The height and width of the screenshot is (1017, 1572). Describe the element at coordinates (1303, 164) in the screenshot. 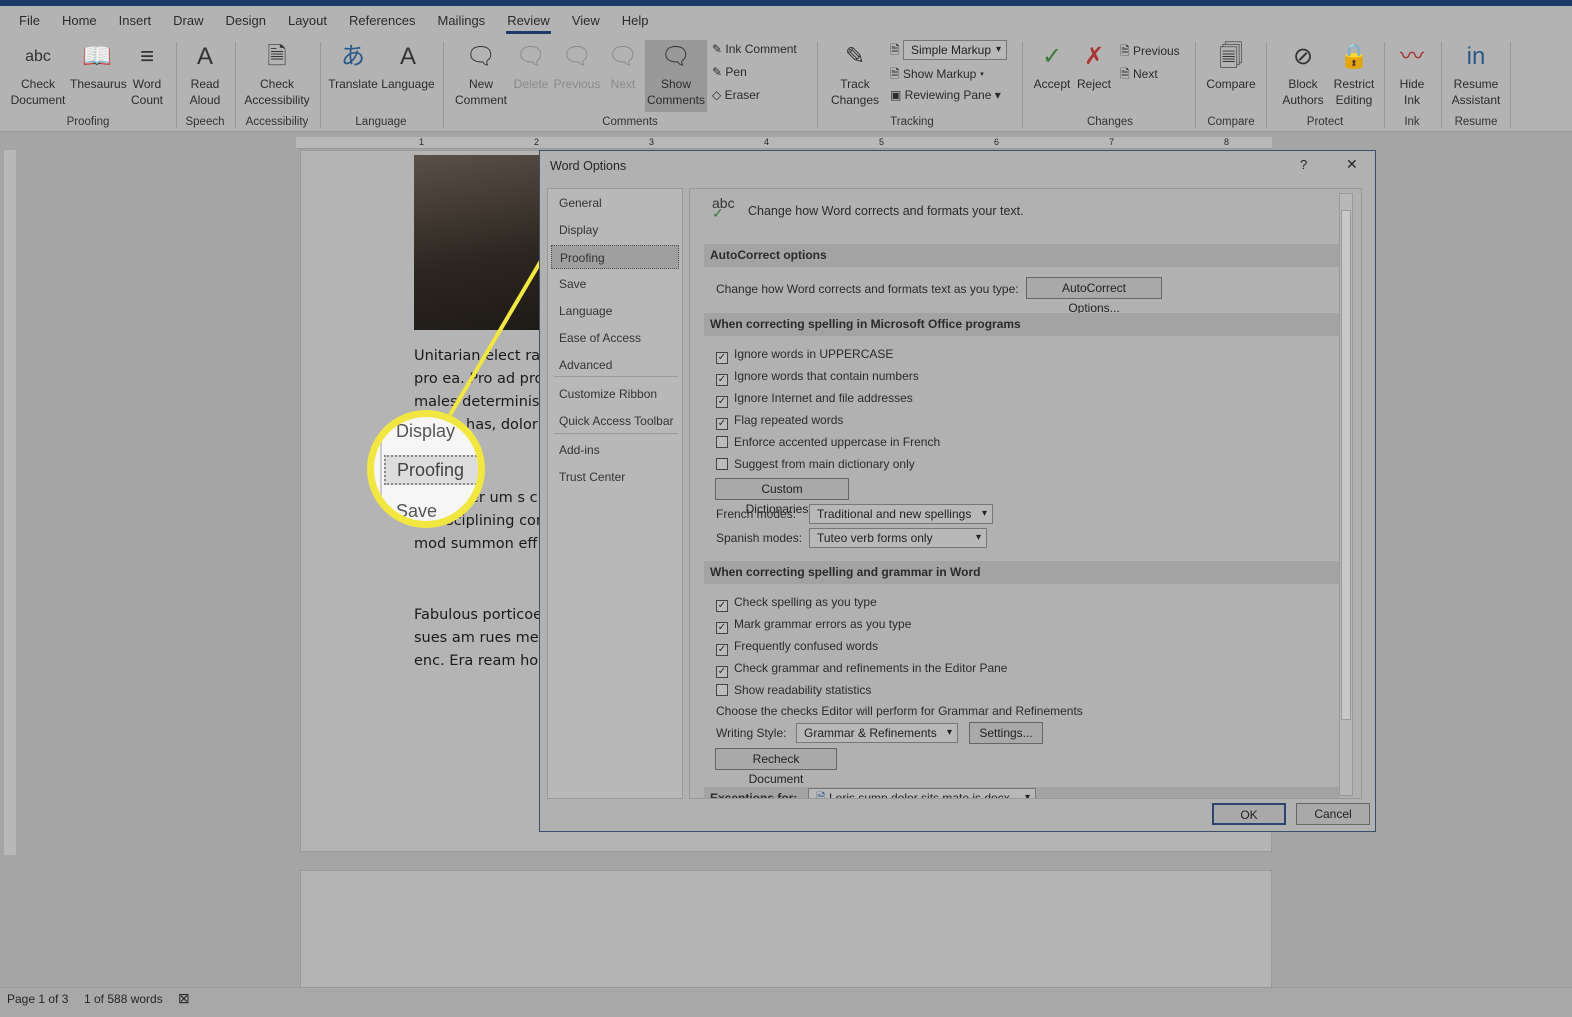

I see `help-button: ?` at that location.